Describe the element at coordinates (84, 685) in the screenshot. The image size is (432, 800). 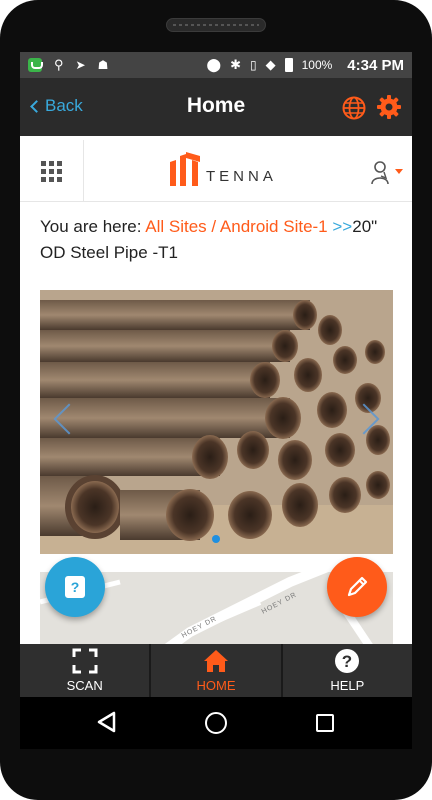
I see `tab-label: SCAN` at that location.